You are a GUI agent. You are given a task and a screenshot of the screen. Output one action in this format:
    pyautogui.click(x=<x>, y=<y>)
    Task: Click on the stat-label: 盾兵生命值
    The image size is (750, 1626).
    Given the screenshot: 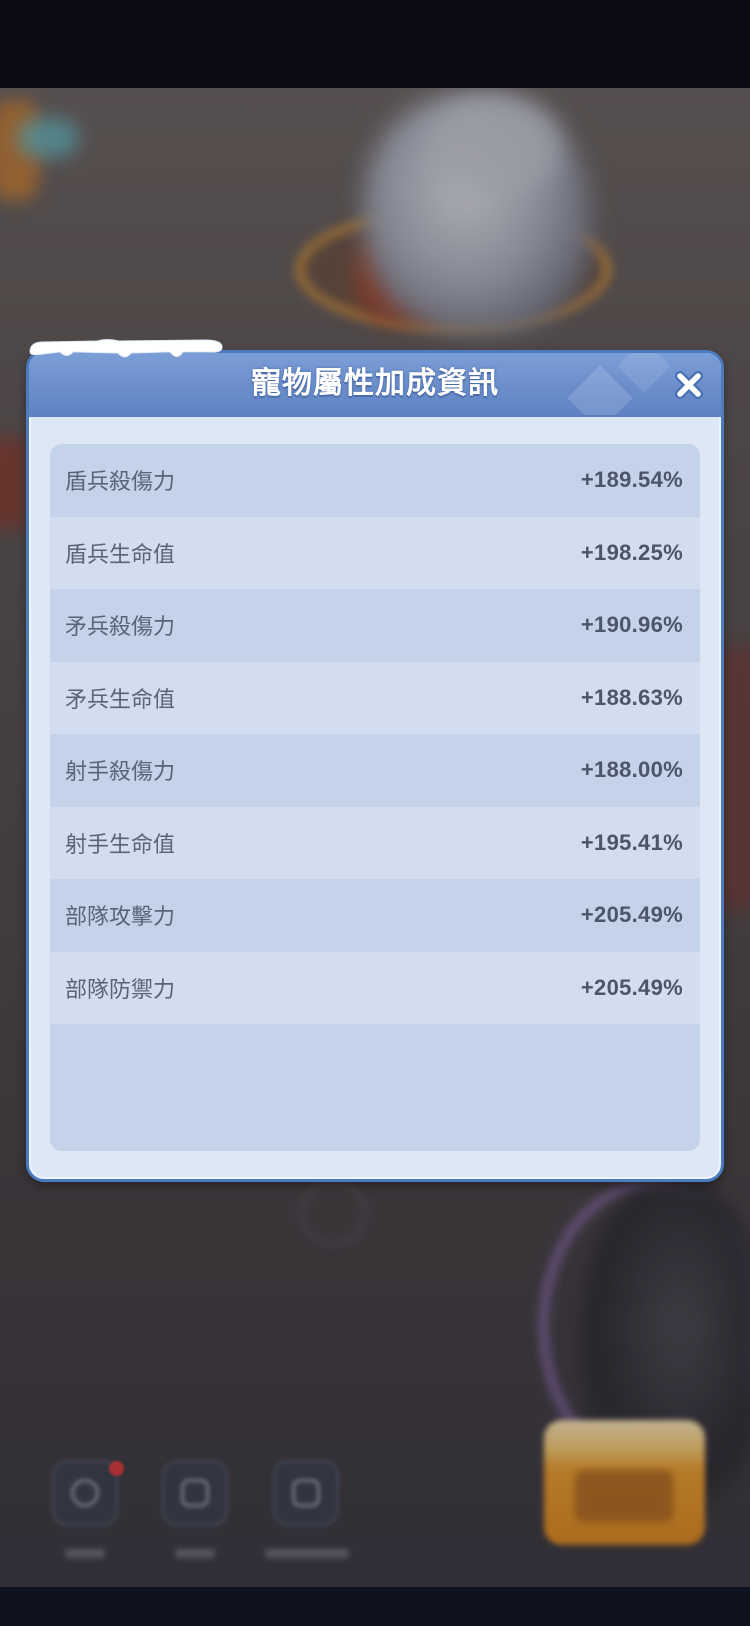 What is the action you would take?
    pyautogui.click(x=120, y=554)
    